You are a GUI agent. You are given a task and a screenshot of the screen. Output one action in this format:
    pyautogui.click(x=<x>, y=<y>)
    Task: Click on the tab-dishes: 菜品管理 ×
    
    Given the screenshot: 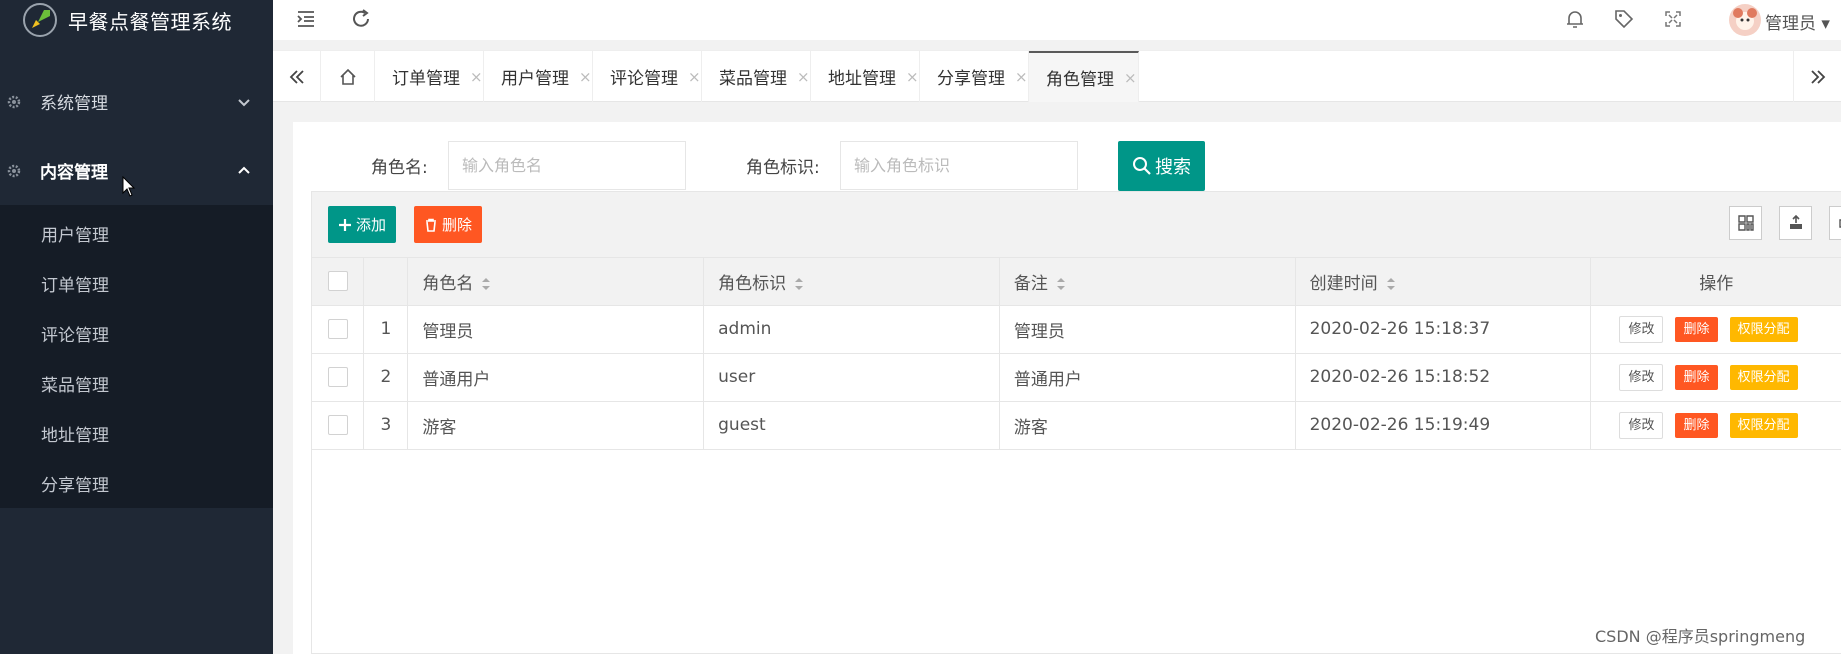 What is the action you would take?
    pyautogui.click(x=756, y=76)
    